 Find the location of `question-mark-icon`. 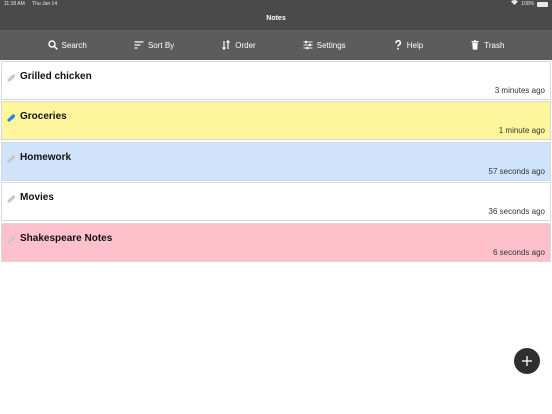

question-mark-icon is located at coordinates (397, 45).